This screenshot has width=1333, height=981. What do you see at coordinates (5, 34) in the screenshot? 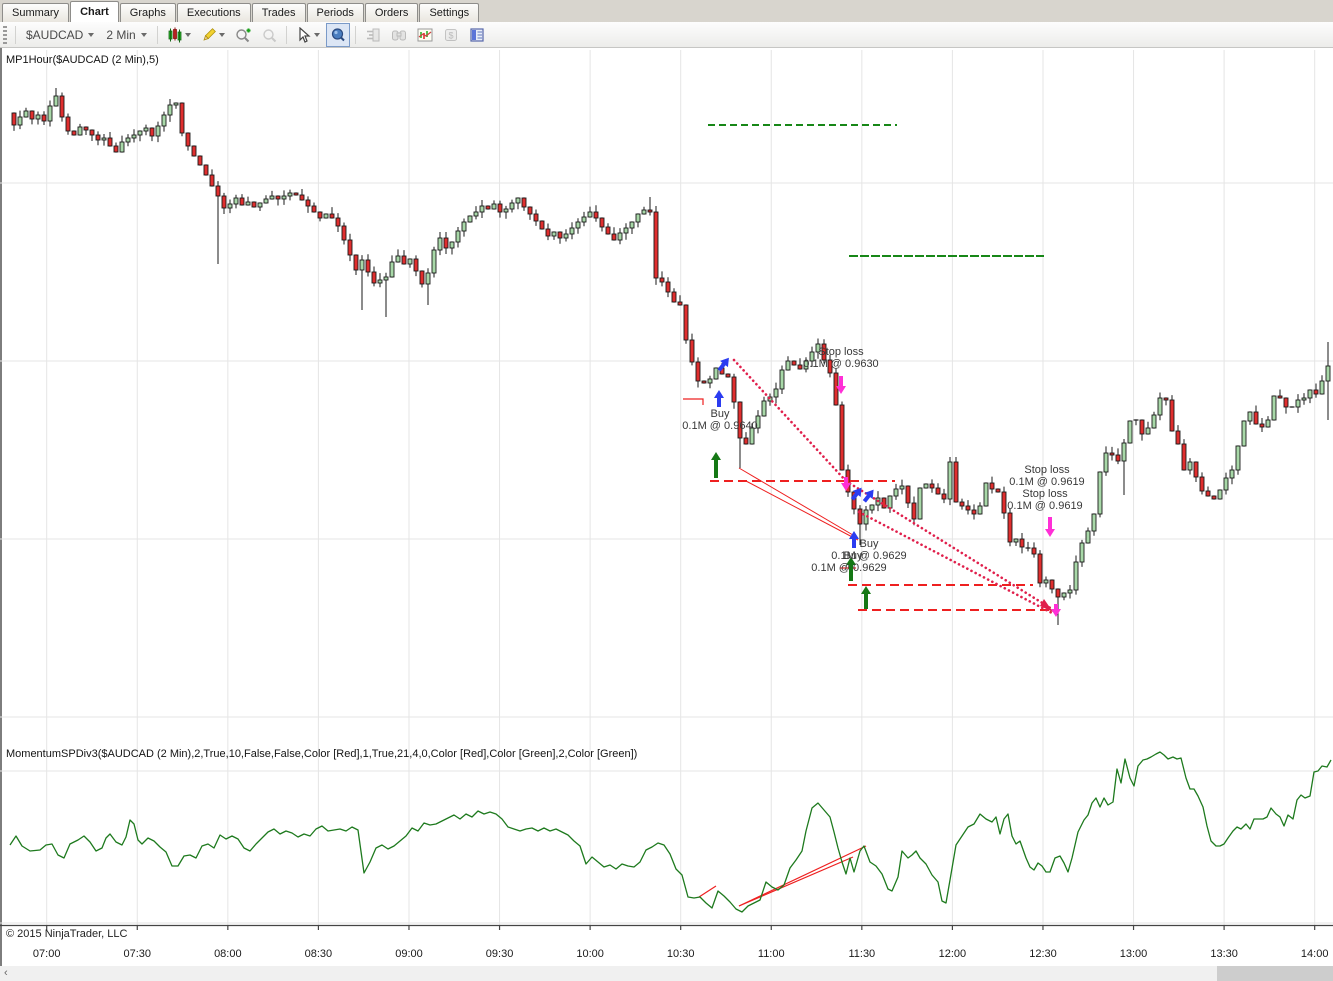
I see `toolbar-grip-handle` at bounding box center [5, 34].